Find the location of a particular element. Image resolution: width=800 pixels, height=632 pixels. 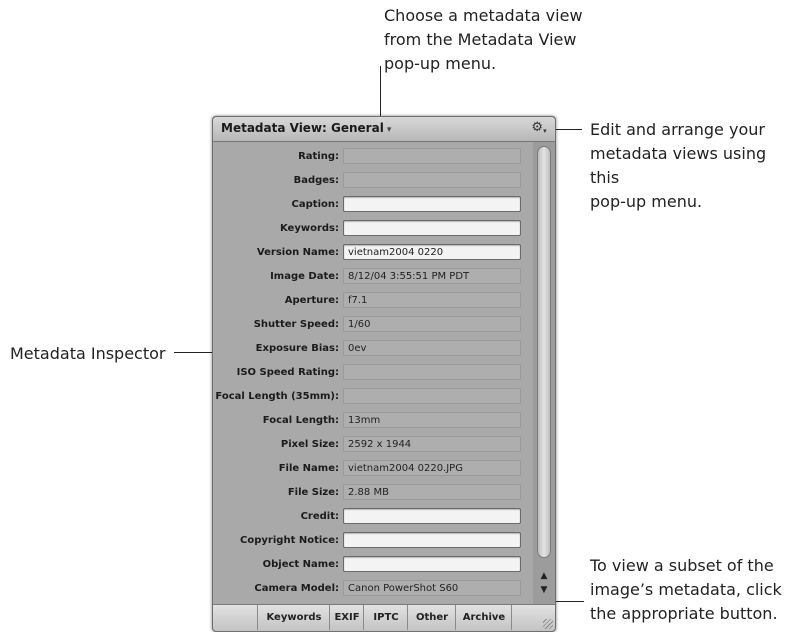

field-value: f7.1 is located at coordinates (432, 300).